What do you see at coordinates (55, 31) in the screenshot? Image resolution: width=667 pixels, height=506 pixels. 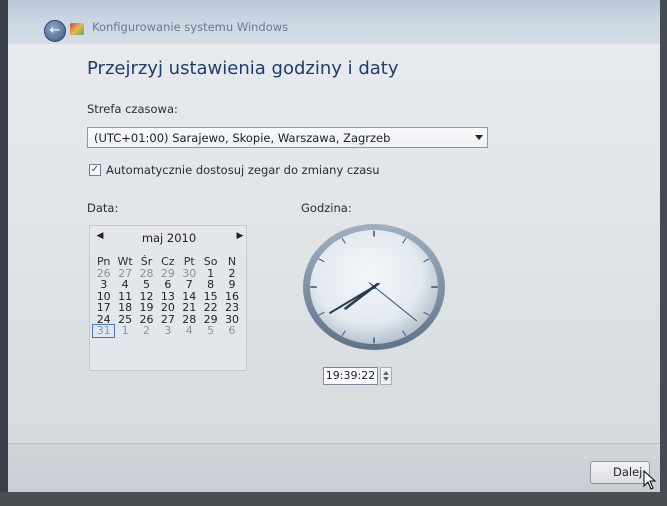 I see `back-arrow-icon: ←` at bounding box center [55, 31].